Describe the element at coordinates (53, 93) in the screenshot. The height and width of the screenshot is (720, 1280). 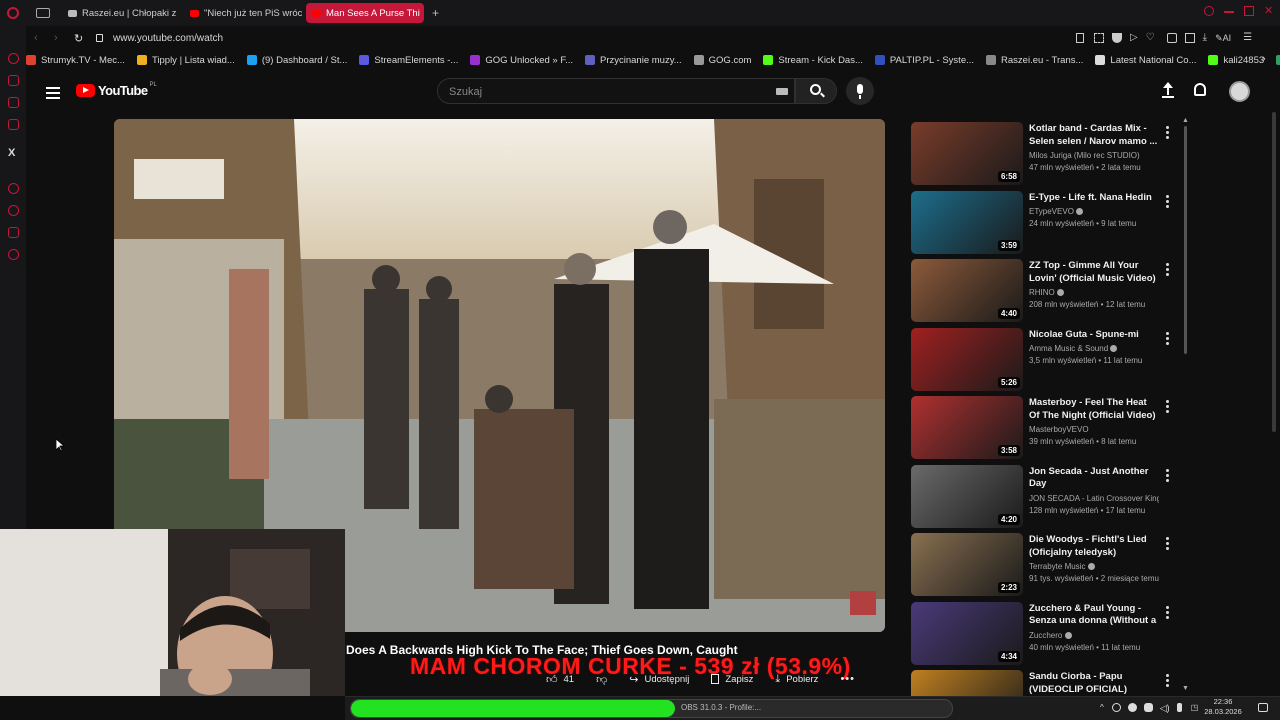
I see `menu-icon` at that location.